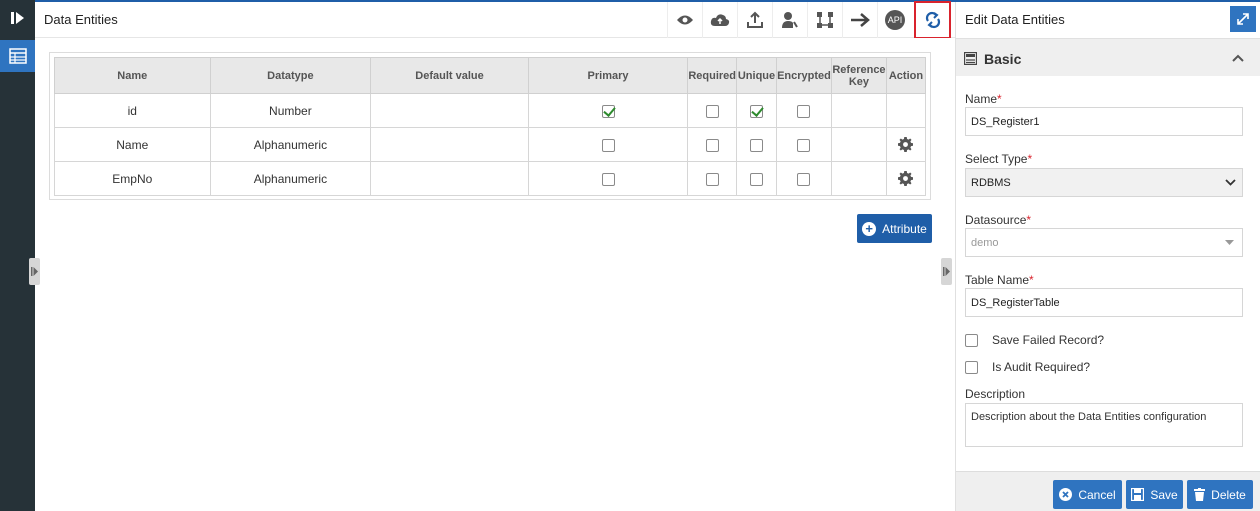  What do you see at coordinates (290, 110) in the screenshot?
I see `cell-datatype: Number` at bounding box center [290, 110].